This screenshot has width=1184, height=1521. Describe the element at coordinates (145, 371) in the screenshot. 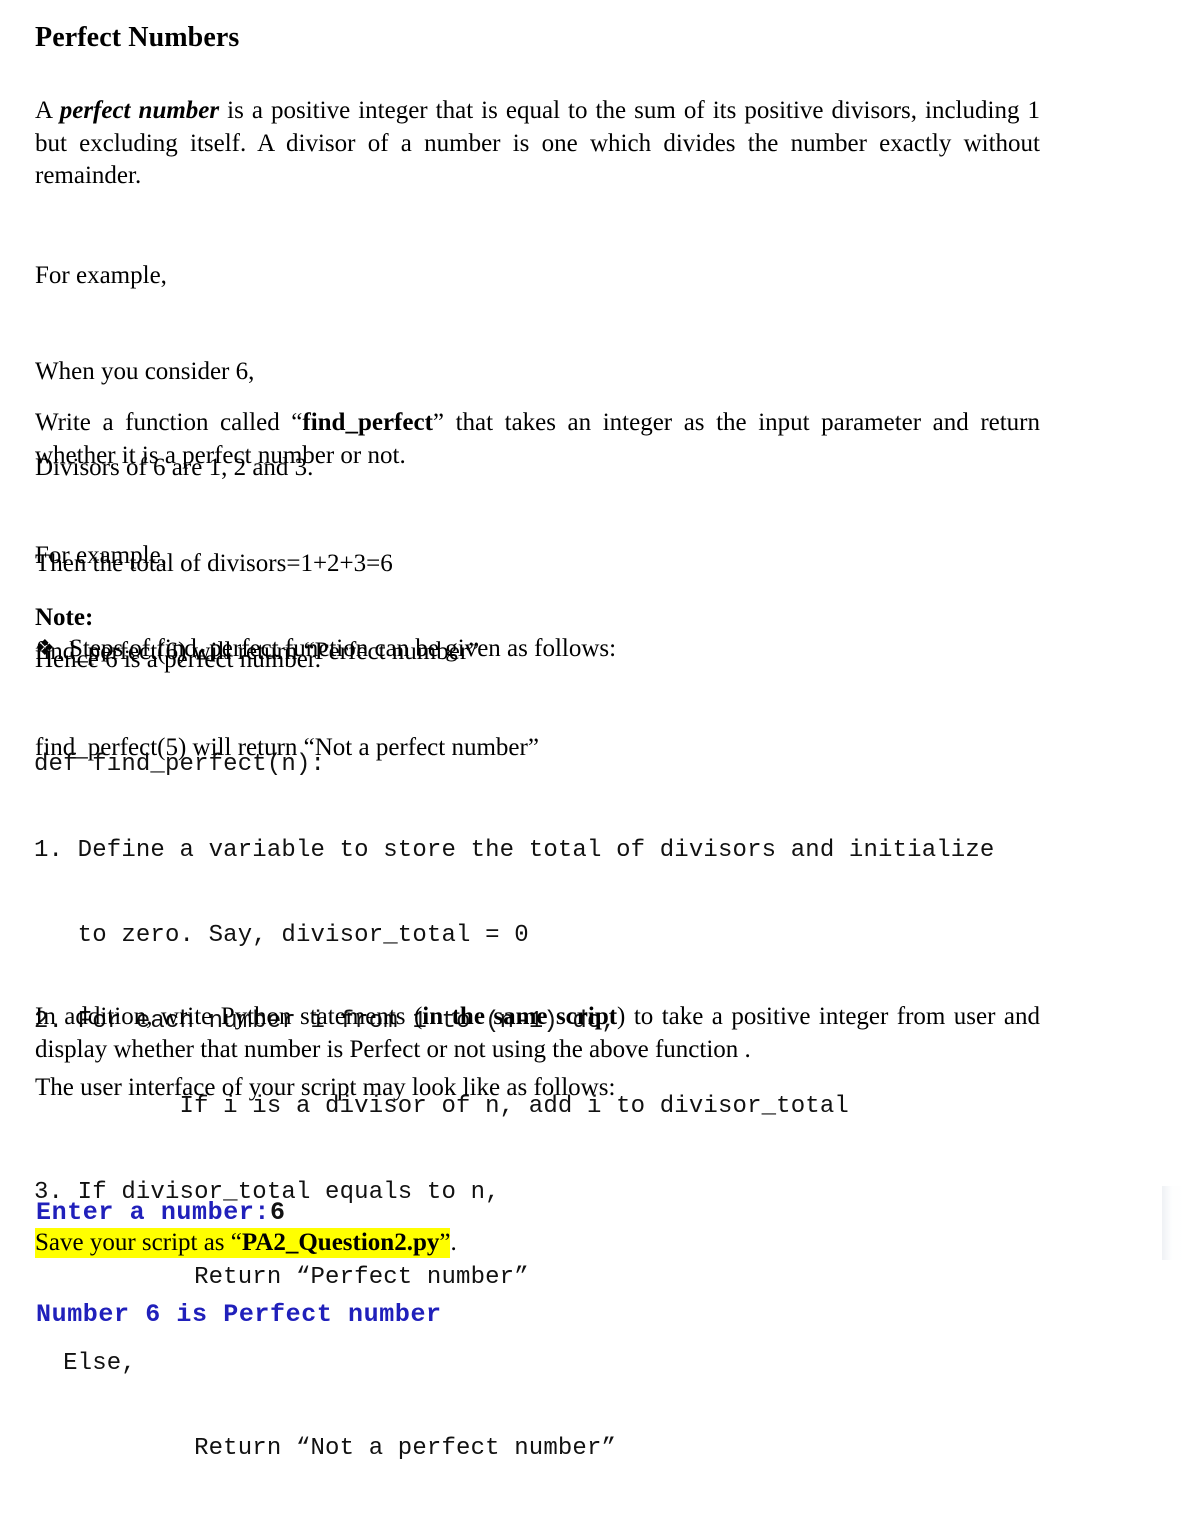

I see `example-line: When you consider 6,` at that location.